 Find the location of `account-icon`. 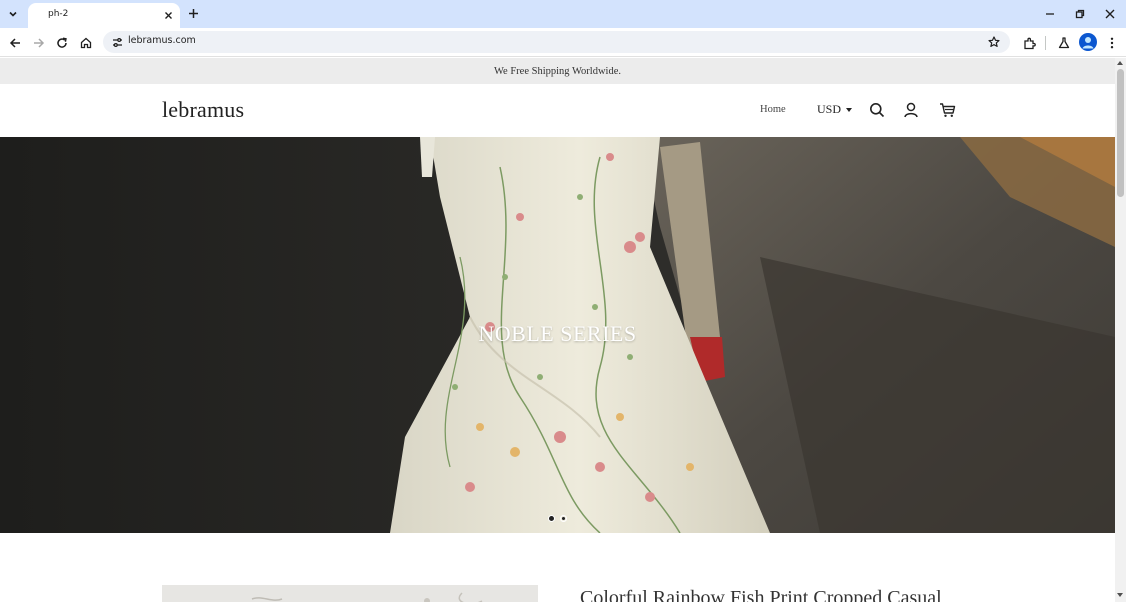

account-icon is located at coordinates (911, 110).